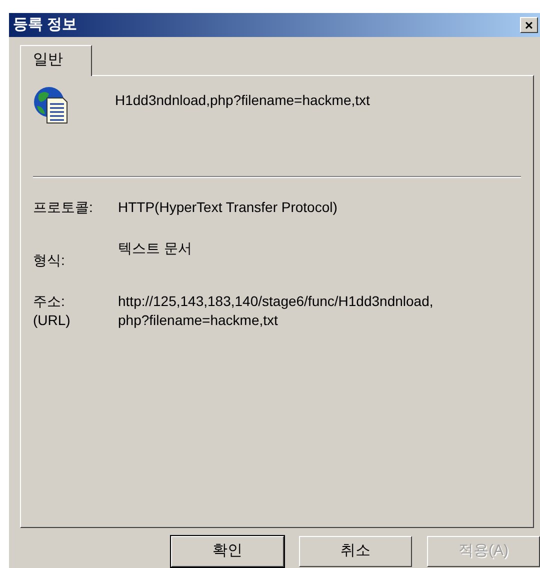 This screenshot has height=568, width=540. What do you see at coordinates (276, 311) in the screenshot?
I see `field-value: http://125,143,183,140/stage6/func/H1dd3ndnload, php?filename=hackme,txt` at bounding box center [276, 311].